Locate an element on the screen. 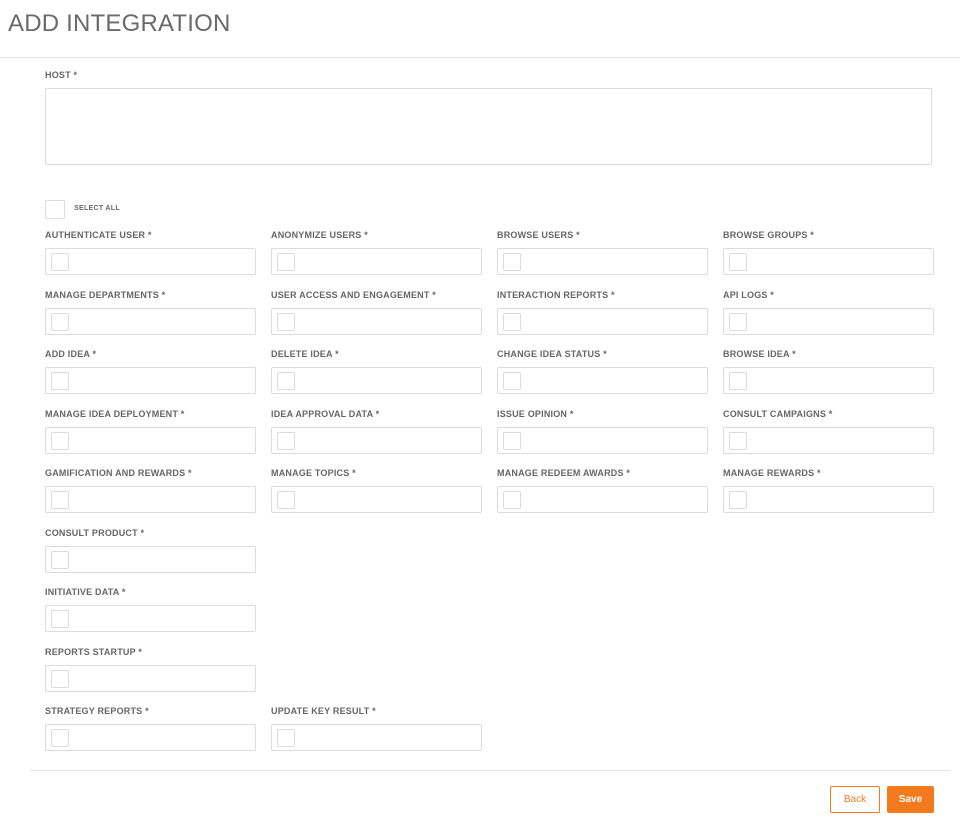 The height and width of the screenshot is (828, 960). permission-label: BROWSE USERS * is located at coordinates (538, 235).